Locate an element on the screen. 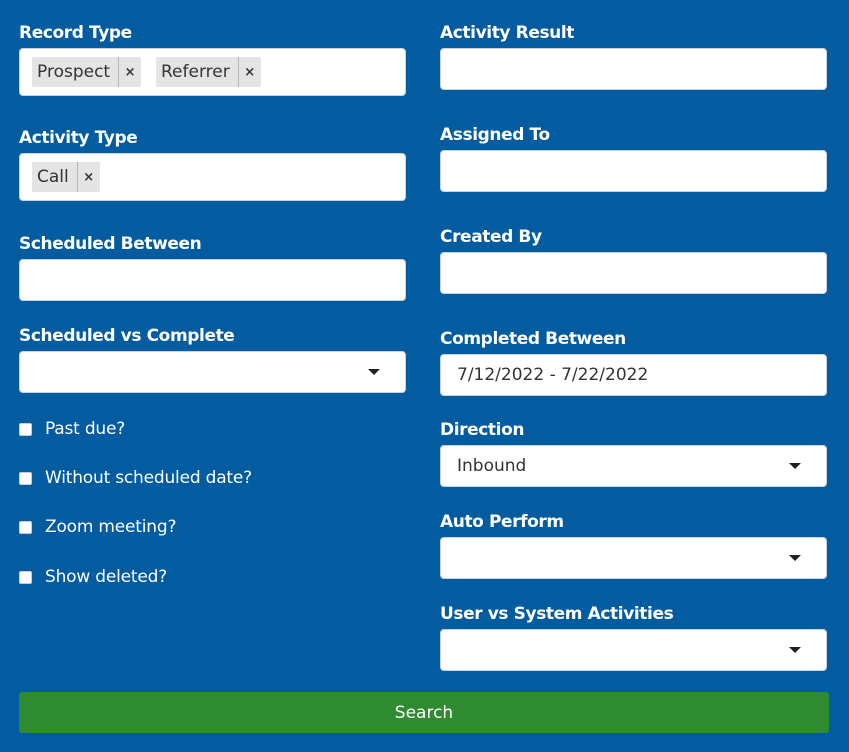 The height and width of the screenshot is (752, 849). user-vs-system-select is located at coordinates (633, 650).